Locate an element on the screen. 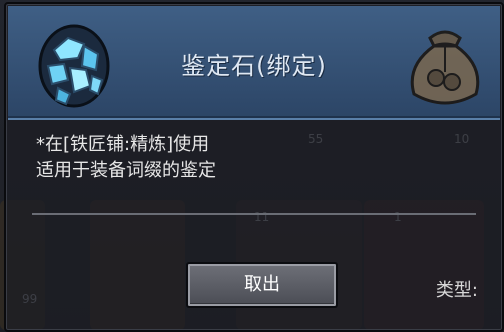 This screenshot has width=504, height=332. item-description: *在[铁匠铺:精炼]使用 适用于装备词缀的鉴定 is located at coordinates (126, 158).